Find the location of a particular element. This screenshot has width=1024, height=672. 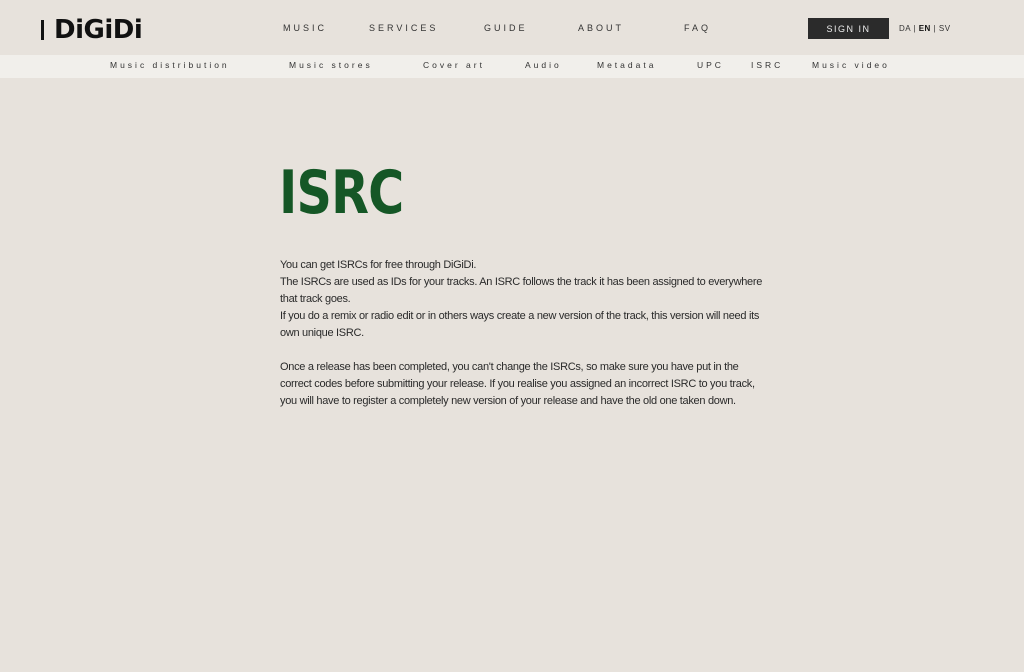

lang-en: EN is located at coordinates (925, 28).